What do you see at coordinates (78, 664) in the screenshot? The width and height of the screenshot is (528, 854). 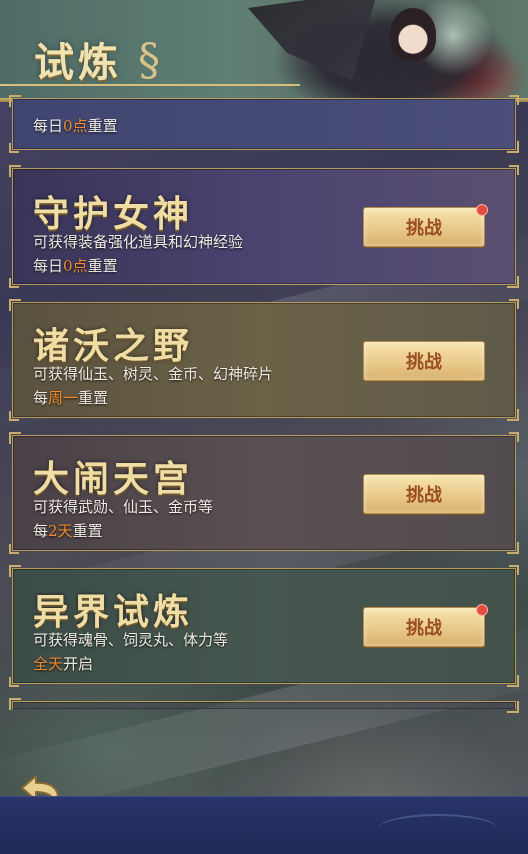 I see `reset-suffix: 开启` at bounding box center [78, 664].